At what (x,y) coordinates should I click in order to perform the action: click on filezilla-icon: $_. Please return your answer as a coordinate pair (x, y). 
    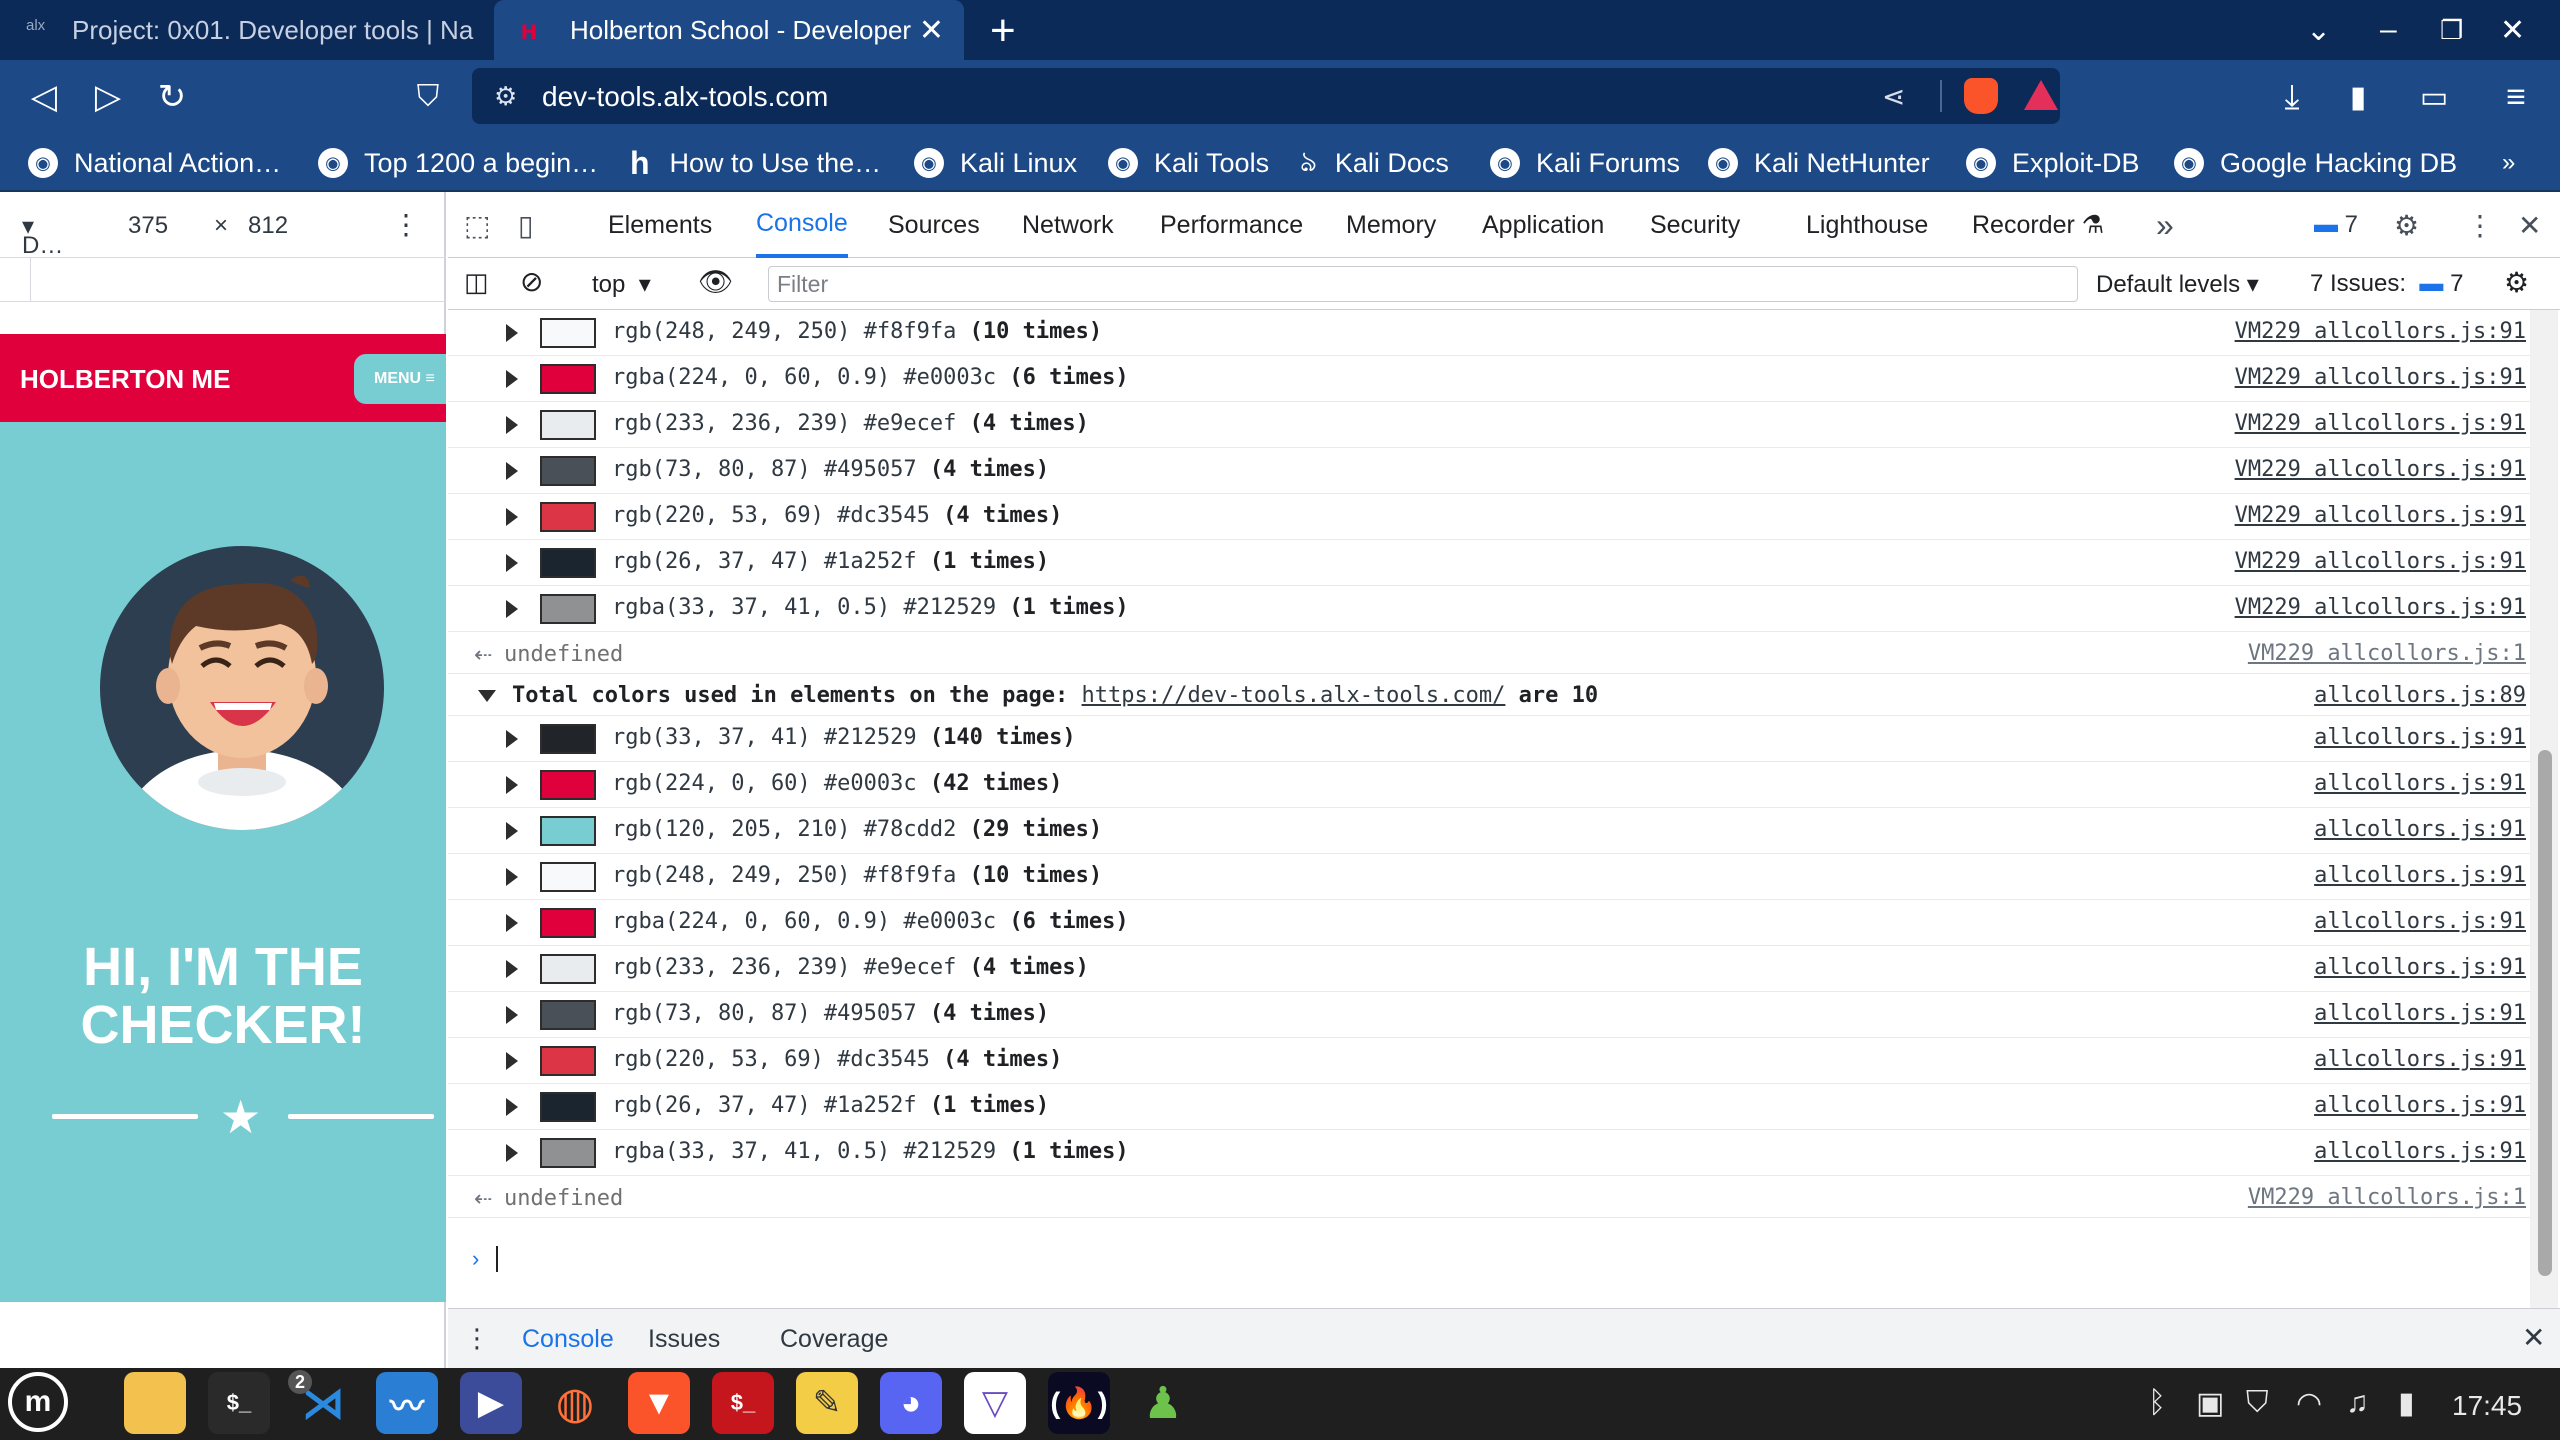
    Looking at the image, I should click on (743, 1403).